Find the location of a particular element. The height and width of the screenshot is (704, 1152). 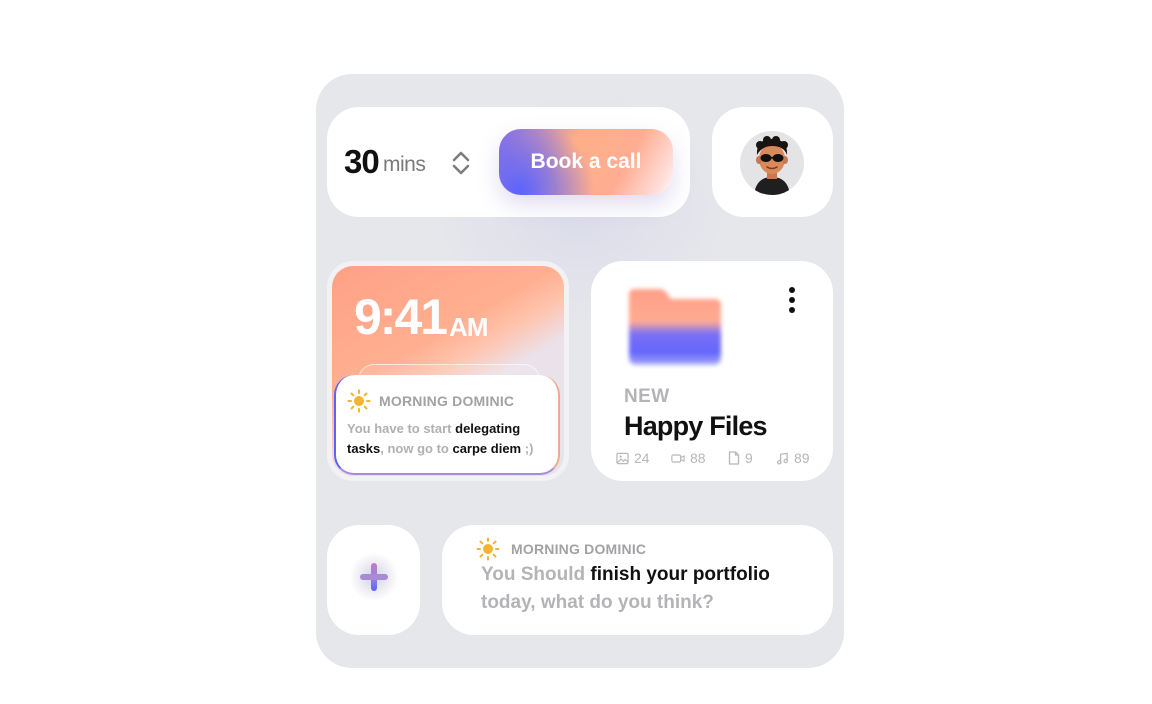

plus-icon is located at coordinates (374, 577).